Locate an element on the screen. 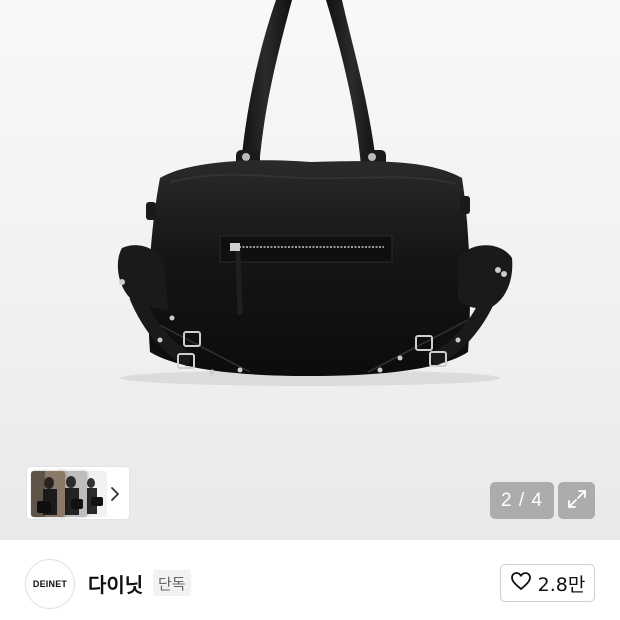 This screenshot has width=620, height=620. brand-bar: DEINET 다이닛 단독 2.8만 is located at coordinates (310, 580).